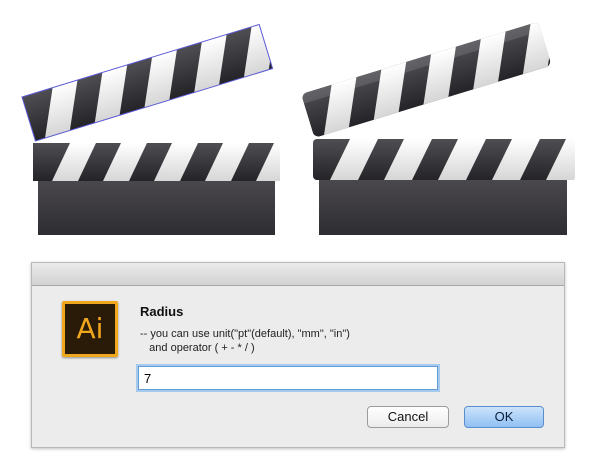  Describe the element at coordinates (504, 417) in the screenshot. I see `ok-button: OK` at that location.